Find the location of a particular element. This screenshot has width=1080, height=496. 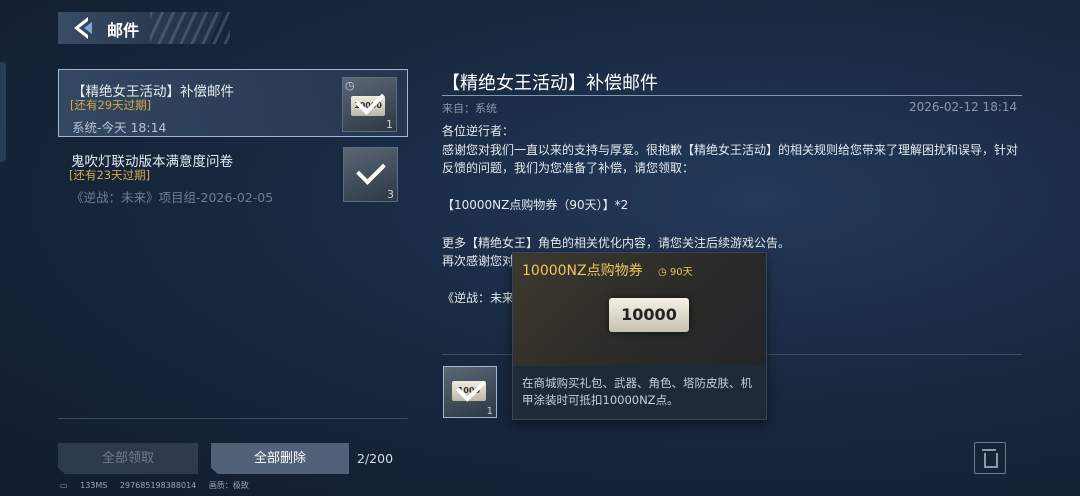

title-divider is located at coordinates (732, 95).